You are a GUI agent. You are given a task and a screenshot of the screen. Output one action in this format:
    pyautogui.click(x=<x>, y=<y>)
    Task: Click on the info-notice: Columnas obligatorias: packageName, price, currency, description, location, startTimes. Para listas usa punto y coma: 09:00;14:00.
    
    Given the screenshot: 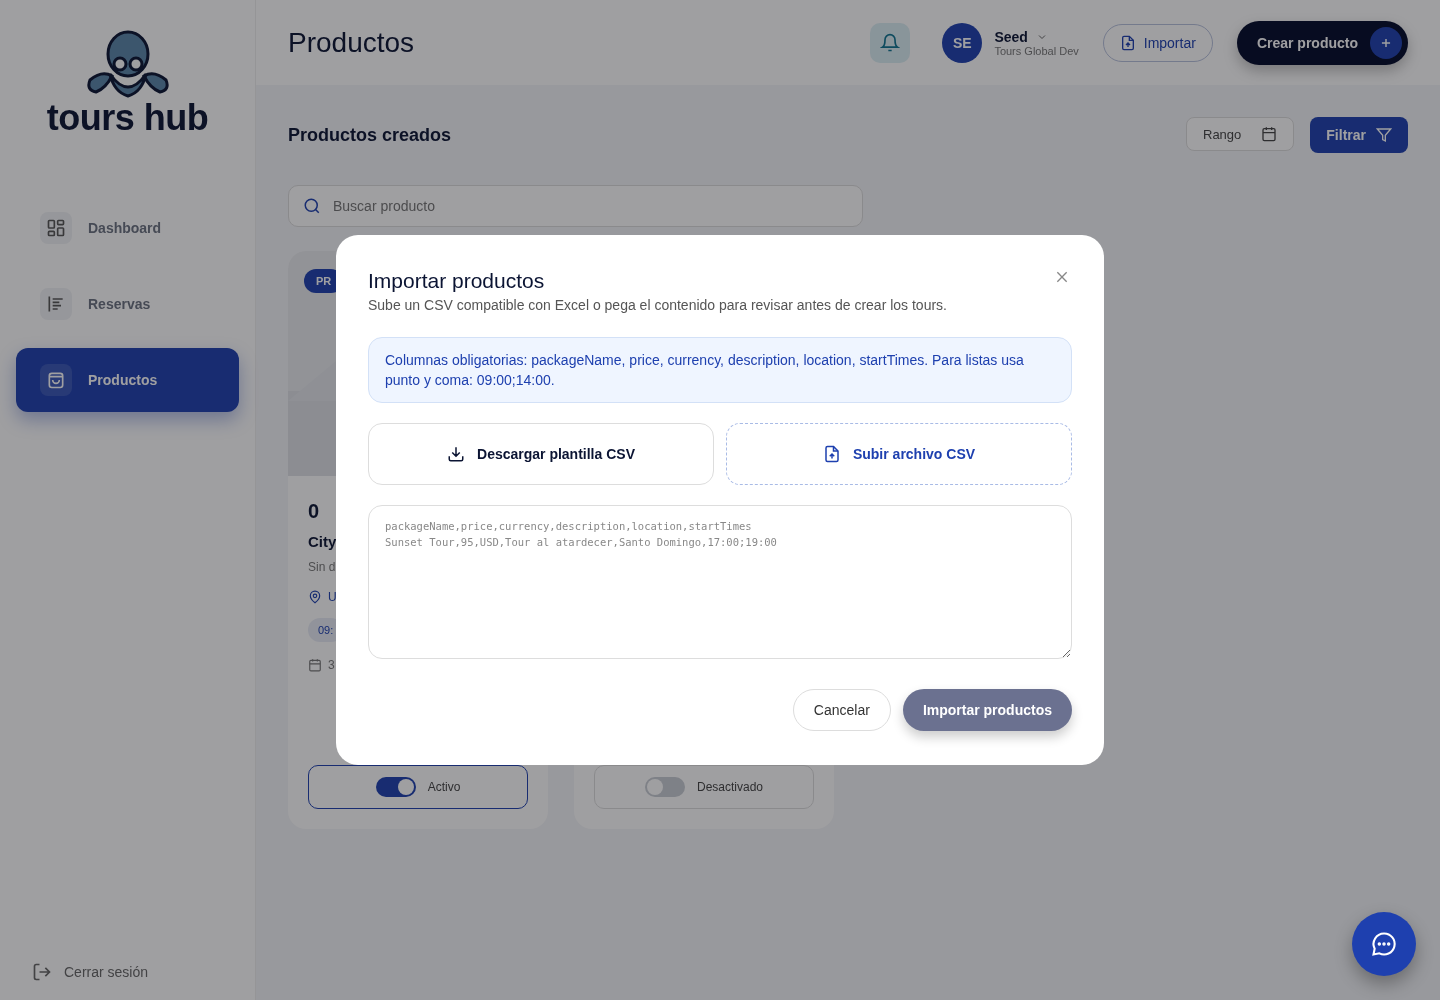 What is the action you would take?
    pyautogui.click(x=720, y=370)
    